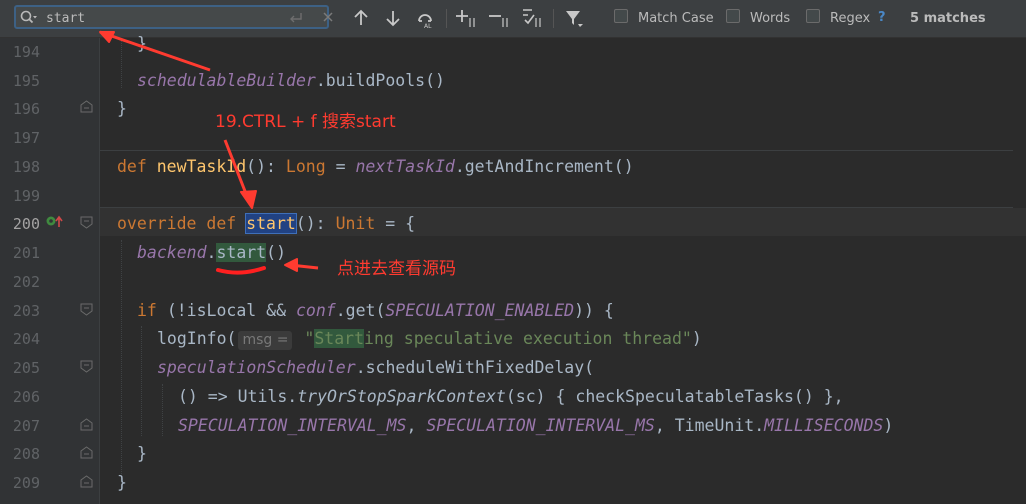  I want to click on note-annotation: 点进去查看源码, so click(396, 269).